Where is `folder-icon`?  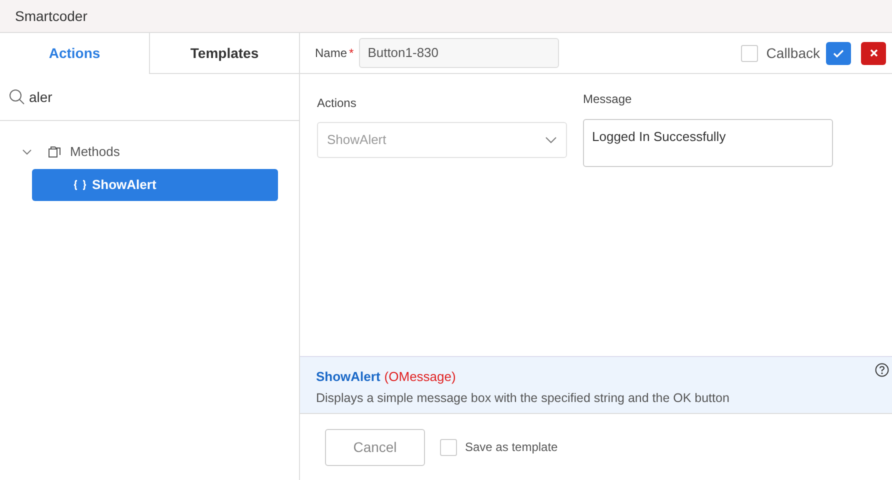
folder-icon is located at coordinates (55, 152).